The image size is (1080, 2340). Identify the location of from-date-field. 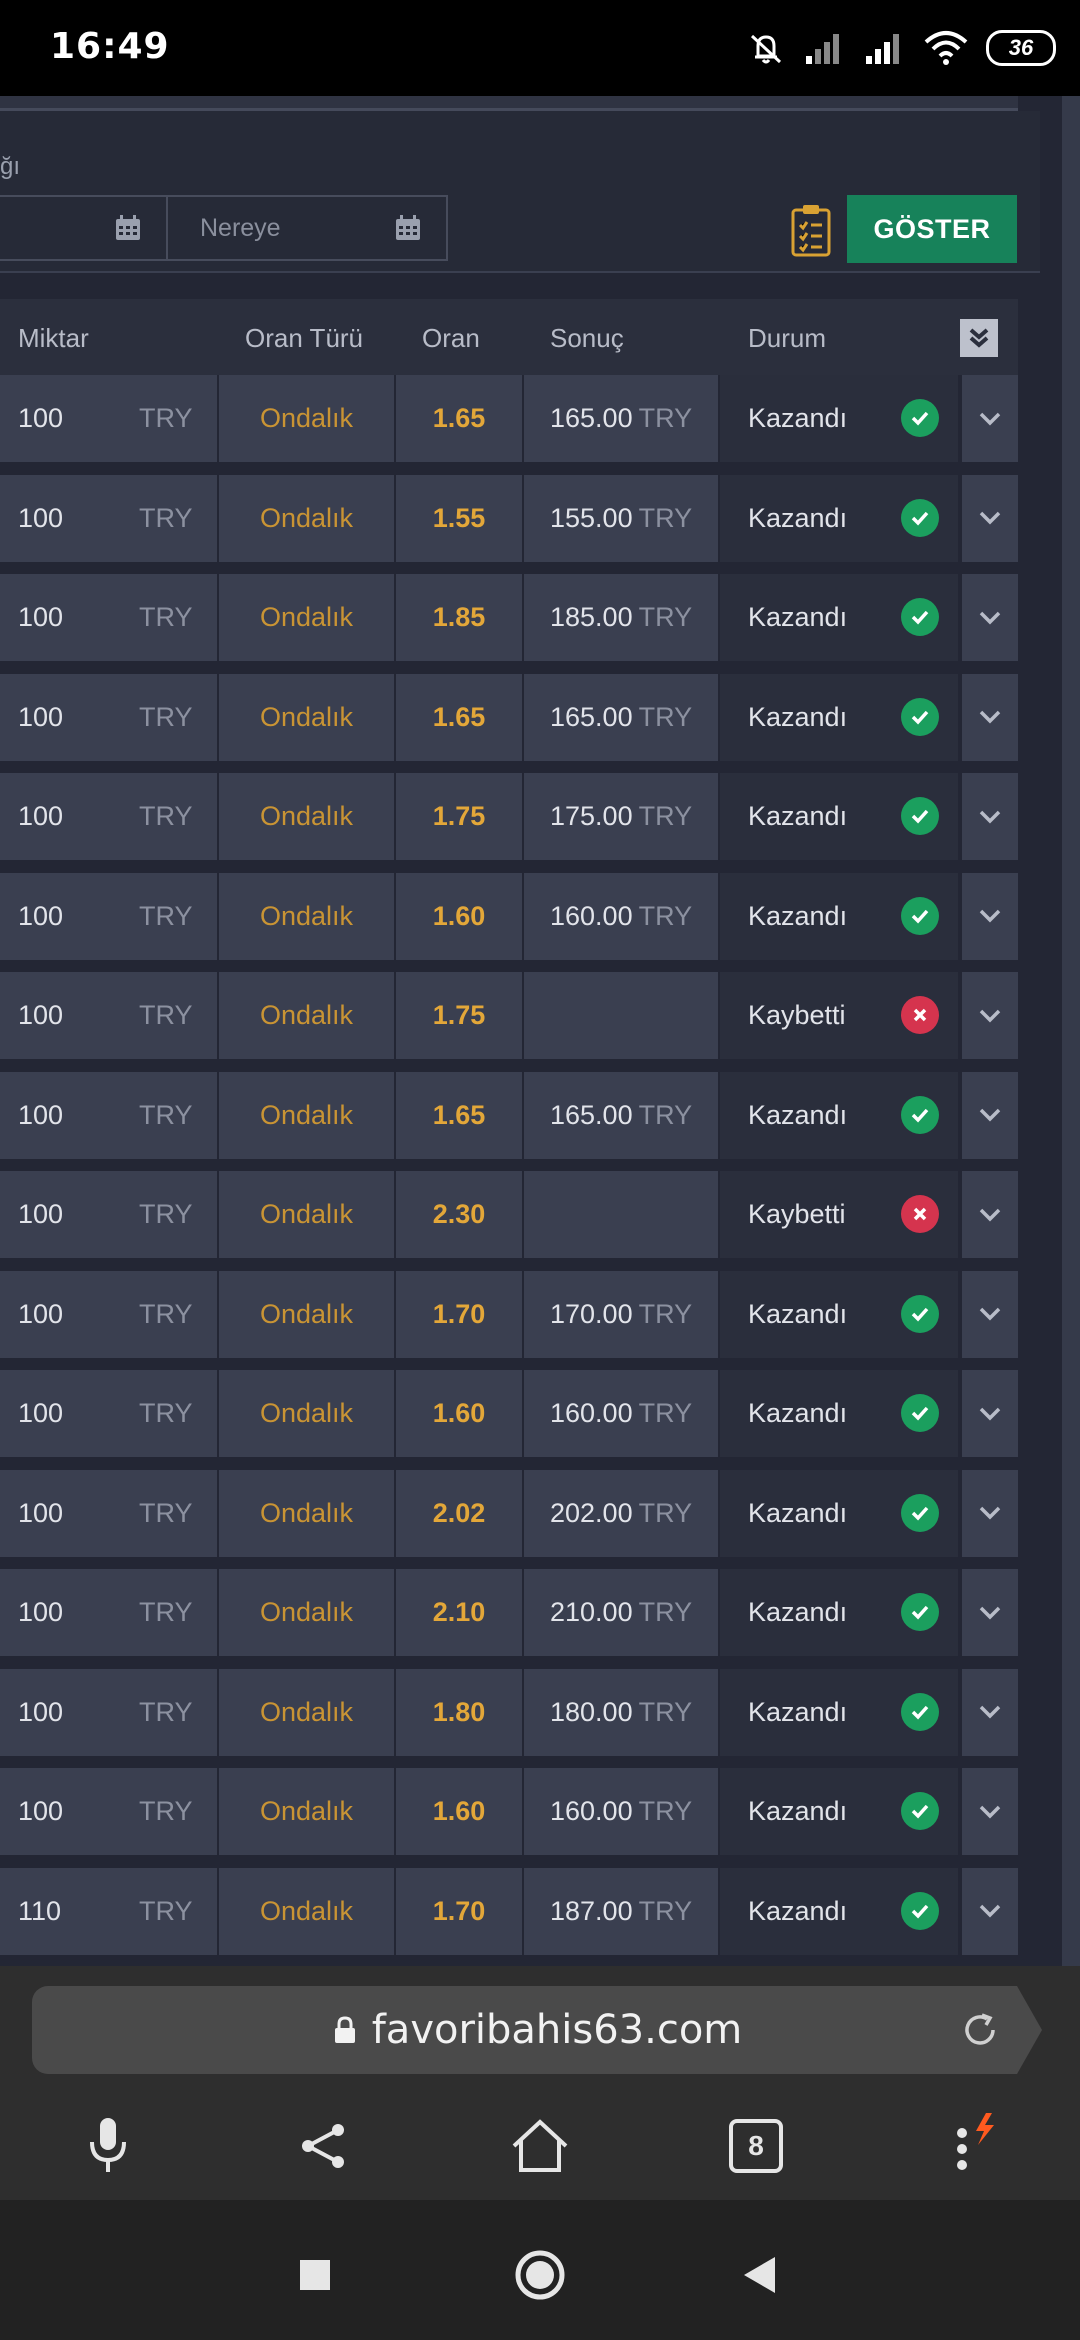
(84, 228).